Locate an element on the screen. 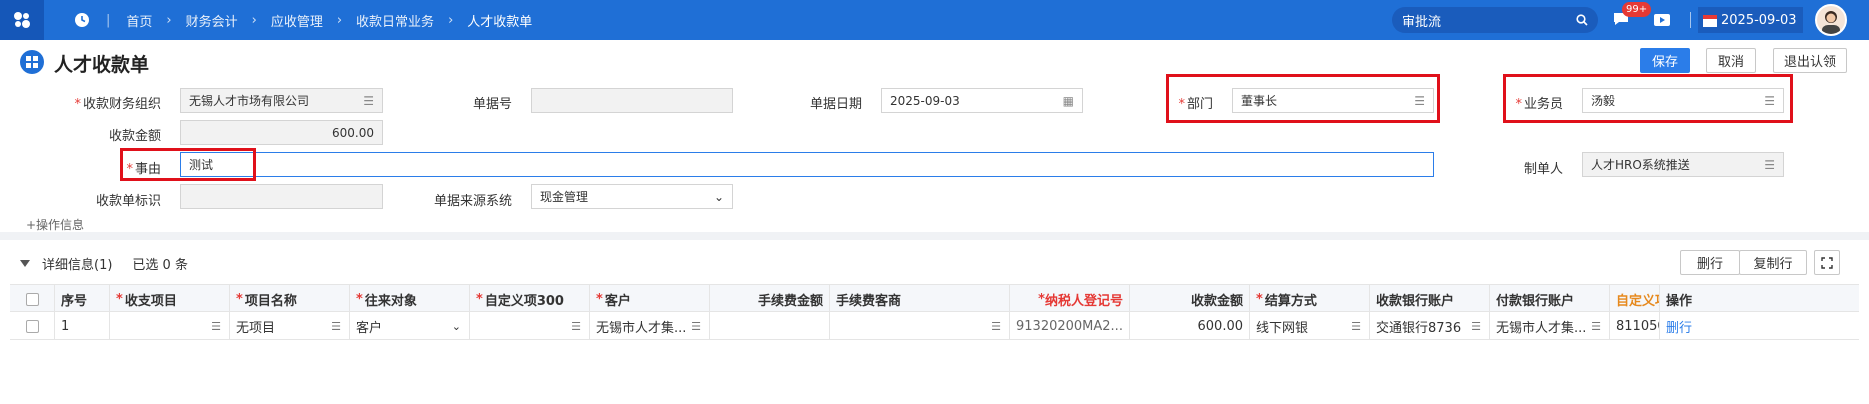 The height and width of the screenshot is (404, 1869). cell-fee-merchant: ☰ is located at coordinates (920, 326).